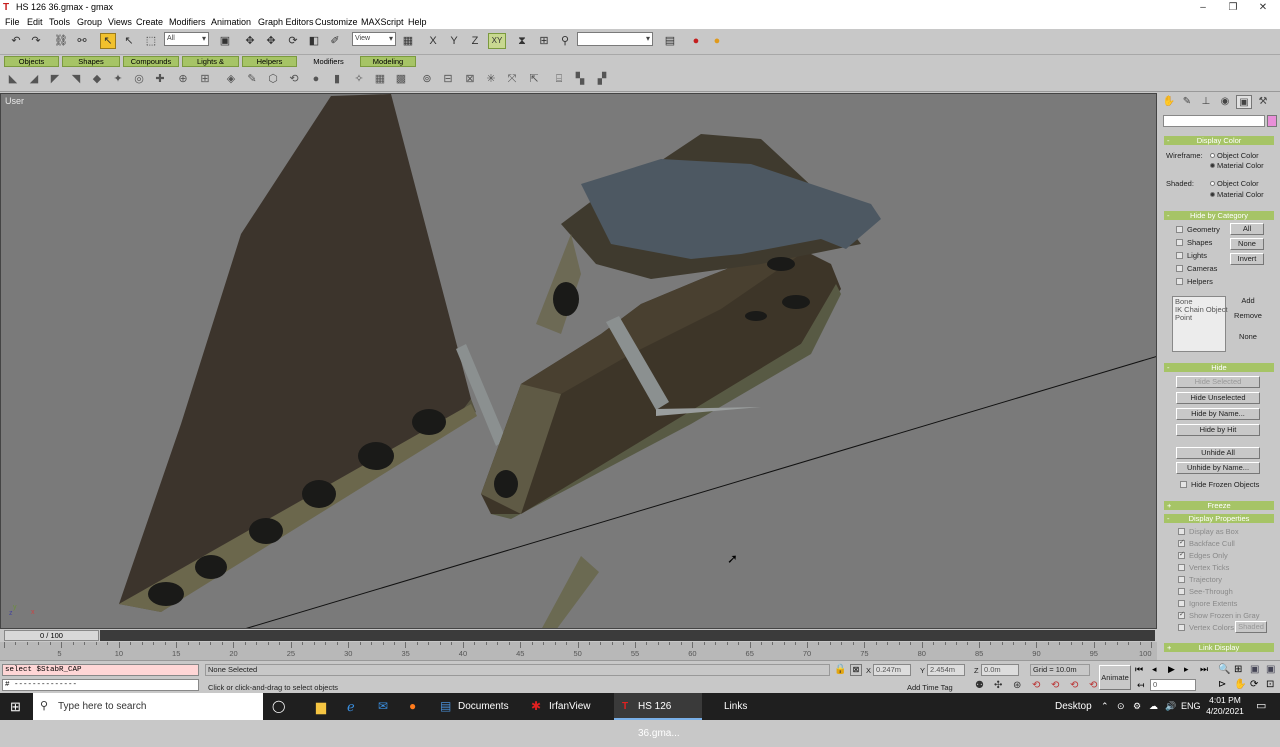  Describe the element at coordinates (108, 41) in the screenshot. I see `select-object-icon: ↖` at that location.